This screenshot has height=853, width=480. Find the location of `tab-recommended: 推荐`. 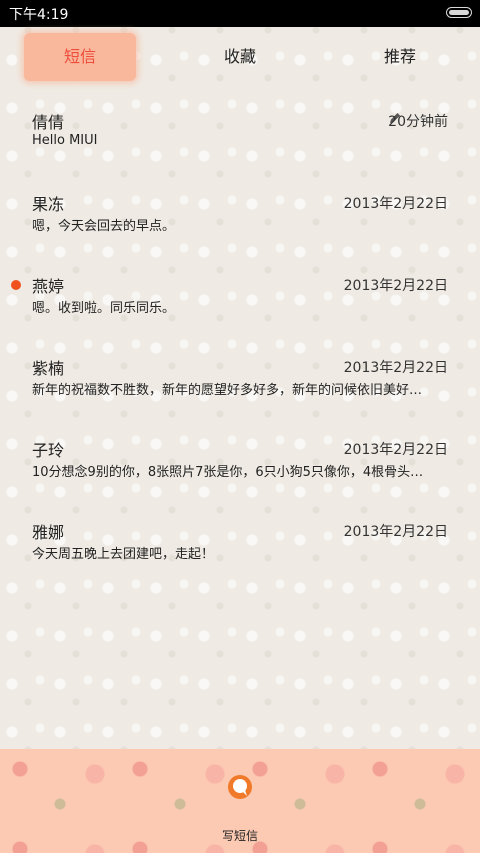

tab-recommended: 推荐 is located at coordinates (400, 57).